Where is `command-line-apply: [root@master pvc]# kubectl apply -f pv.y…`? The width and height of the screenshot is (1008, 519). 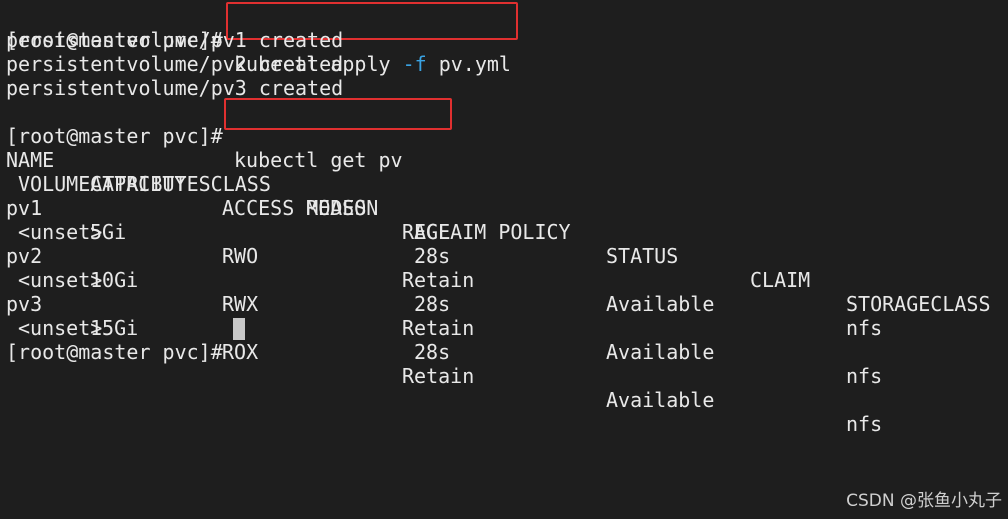 command-line-apply: [root@master pvc]# kubectl apply -f pv.y… is located at coordinates (258, 40).